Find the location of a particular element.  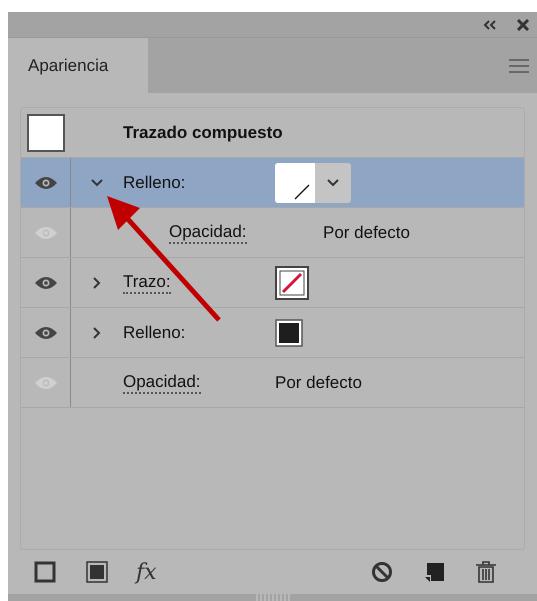

fill-swatch is located at coordinates (289, 332).